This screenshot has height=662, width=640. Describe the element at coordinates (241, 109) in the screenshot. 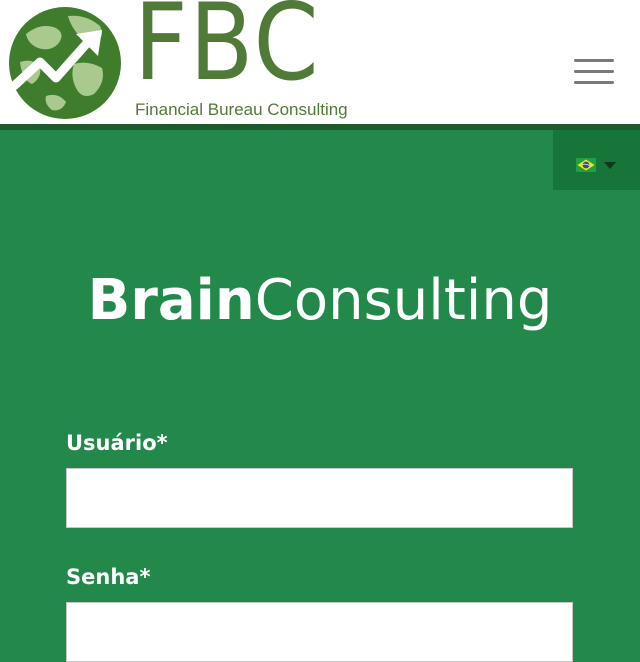

I see `logo-tagline: Financial Bureau Consulting` at that location.